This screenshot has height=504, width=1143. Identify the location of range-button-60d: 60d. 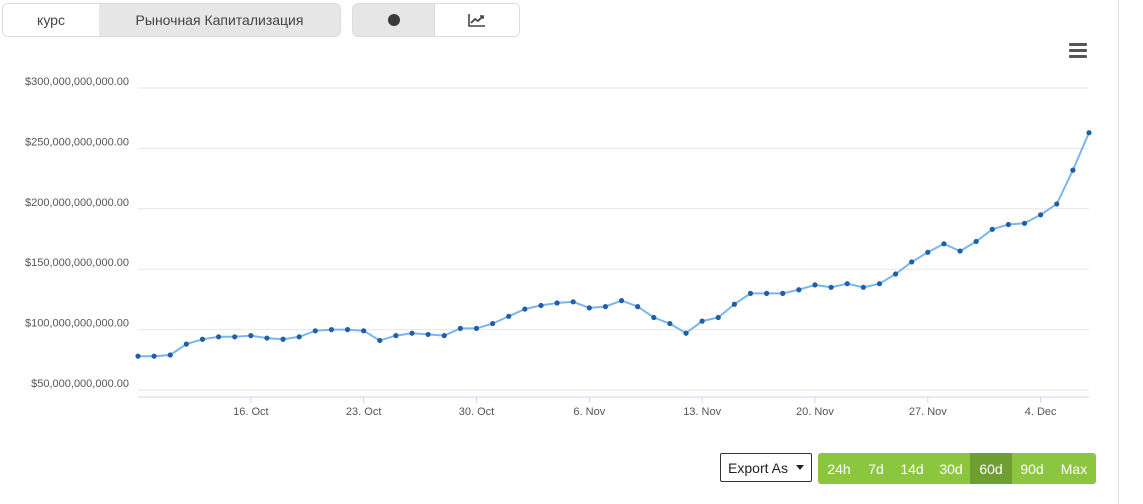
(991, 468).